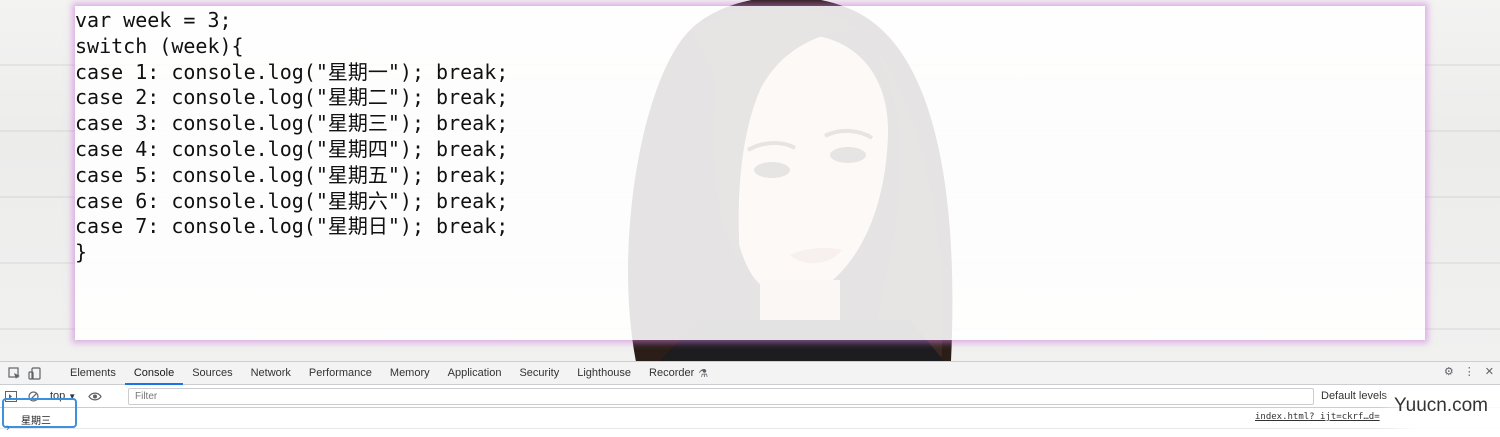  Describe the element at coordinates (539, 373) in the screenshot. I see `tab-security: Security` at that location.